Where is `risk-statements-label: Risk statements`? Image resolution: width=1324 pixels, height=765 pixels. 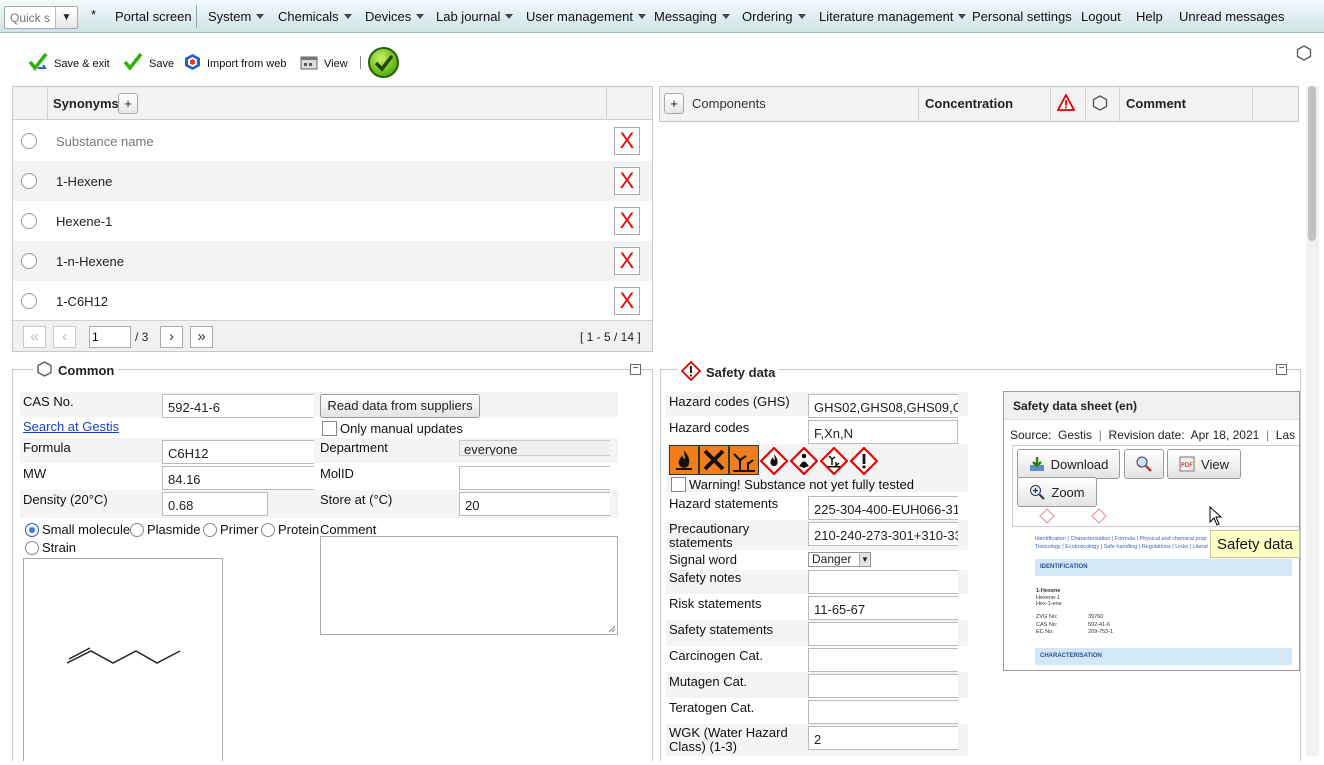
risk-statements-label: Risk statements is located at coordinates (715, 603).